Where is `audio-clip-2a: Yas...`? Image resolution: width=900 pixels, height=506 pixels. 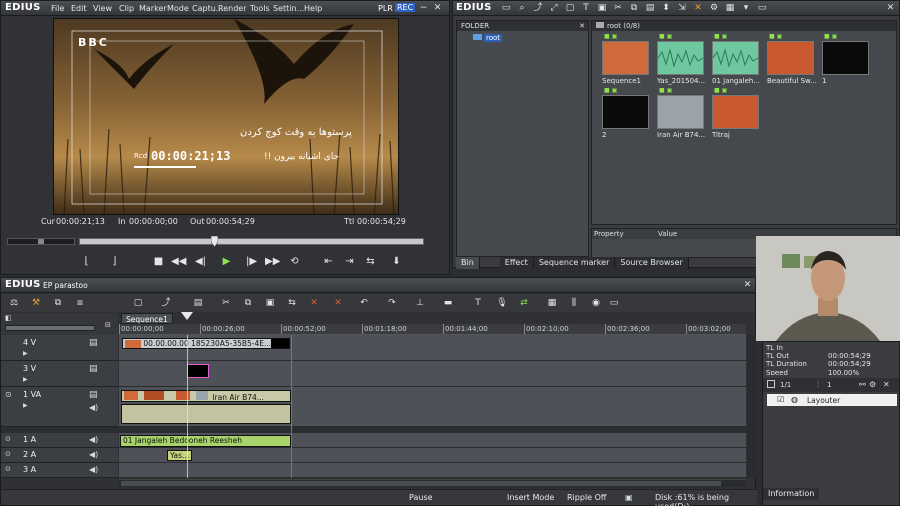 audio-clip-2a: Yas... is located at coordinates (179, 455).